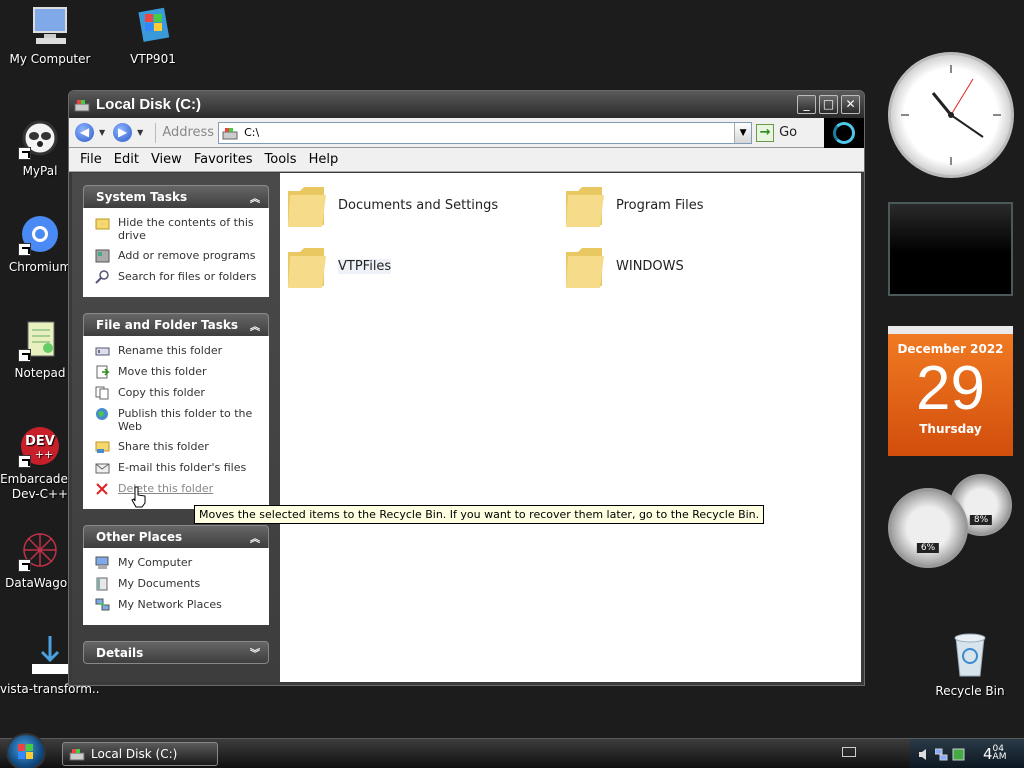 Image resolution: width=1024 pixels, height=768 pixels. Describe the element at coordinates (40, 441) in the screenshot. I see `svg-text: DEV` at that location.